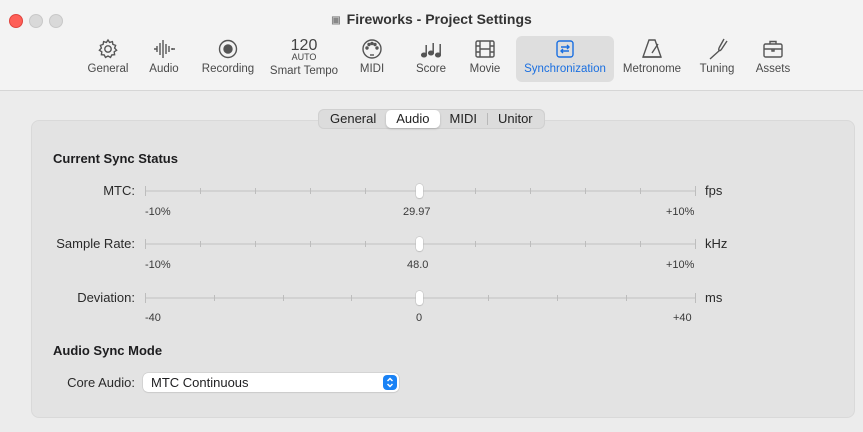 The height and width of the screenshot is (432, 863). Describe the element at coordinates (718, 49) in the screenshot. I see `tuning-fork-icon` at that location.